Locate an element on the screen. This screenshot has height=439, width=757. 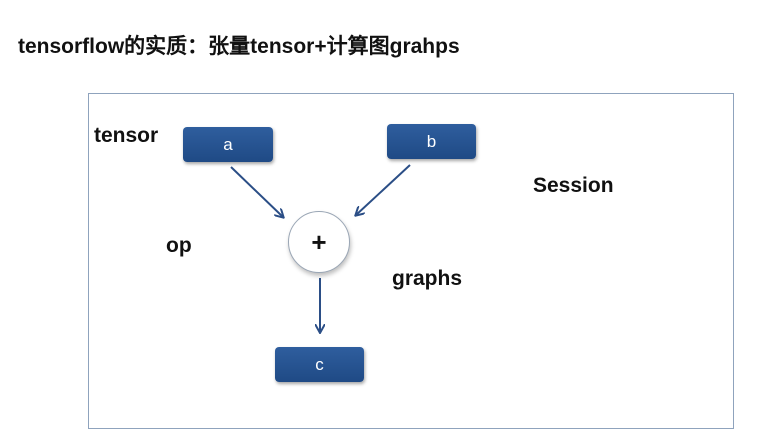
add-op-node: + is located at coordinates (319, 242).